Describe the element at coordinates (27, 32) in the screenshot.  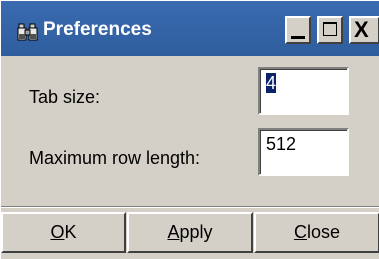
I see `binoculars-icon` at that location.